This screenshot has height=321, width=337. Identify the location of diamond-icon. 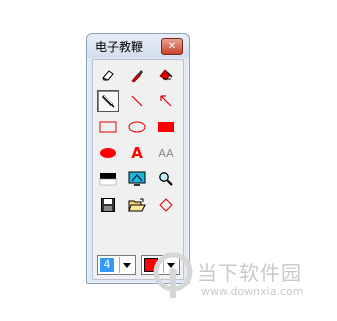
(166, 205).